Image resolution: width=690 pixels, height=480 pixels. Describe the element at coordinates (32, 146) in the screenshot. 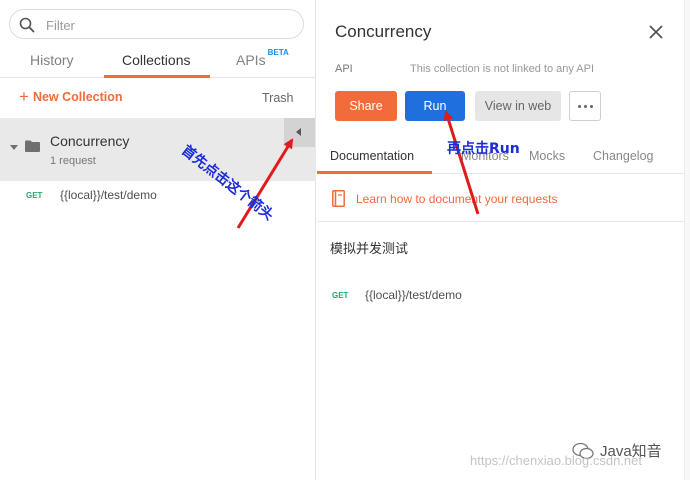

I see `folder-icon` at that location.